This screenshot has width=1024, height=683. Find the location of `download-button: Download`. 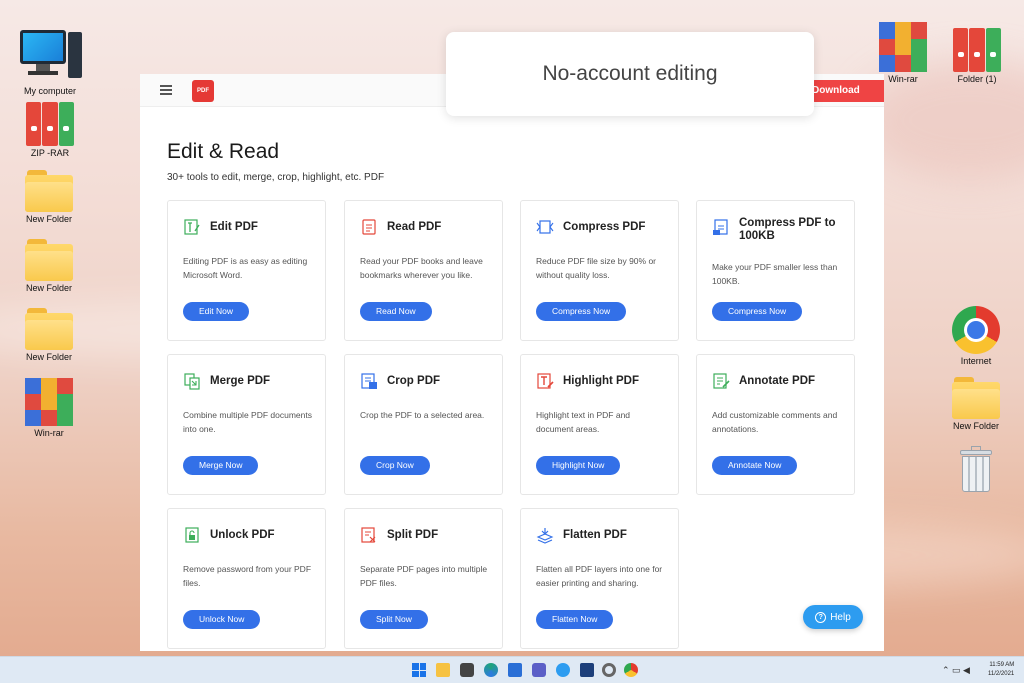

download-button: Download is located at coordinates (844, 91).